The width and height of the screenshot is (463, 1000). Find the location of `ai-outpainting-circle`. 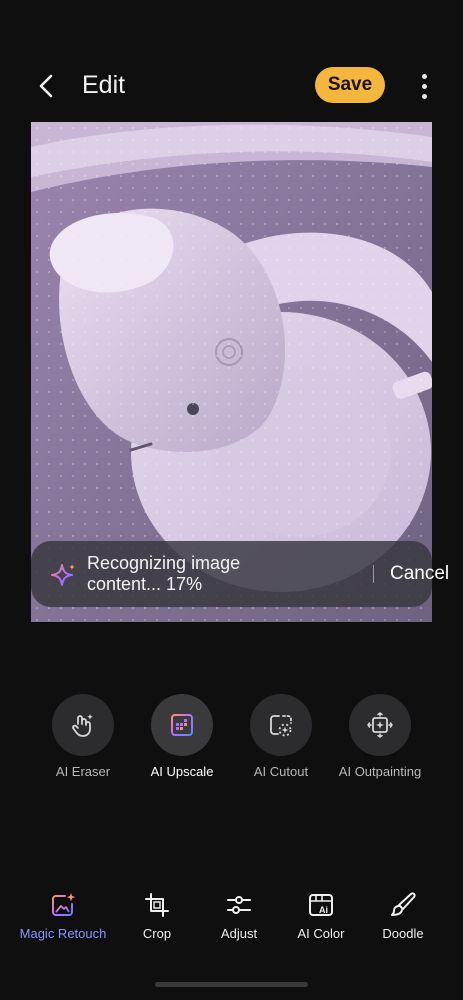

ai-outpainting-circle is located at coordinates (380, 725).